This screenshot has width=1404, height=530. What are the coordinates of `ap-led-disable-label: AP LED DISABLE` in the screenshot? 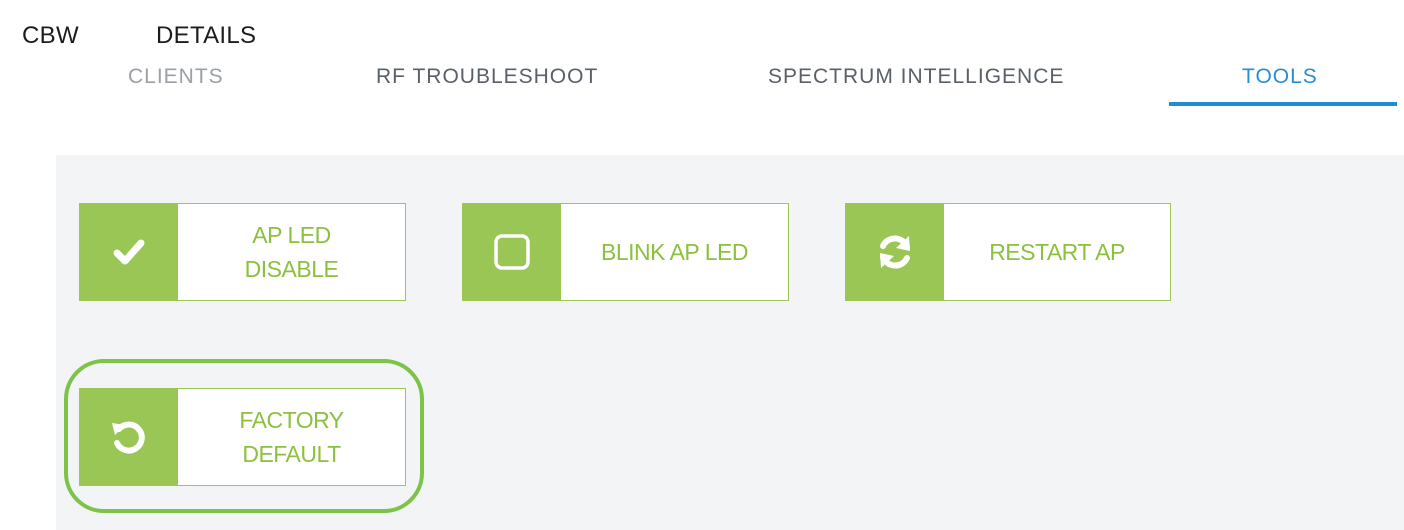 It's located at (291, 252).